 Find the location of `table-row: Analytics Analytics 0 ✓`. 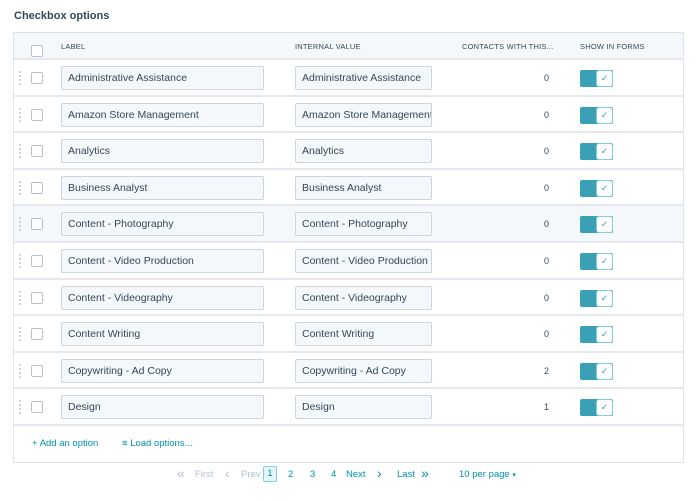

table-row: Analytics Analytics 0 ✓ is located at coordinates (348, 151).